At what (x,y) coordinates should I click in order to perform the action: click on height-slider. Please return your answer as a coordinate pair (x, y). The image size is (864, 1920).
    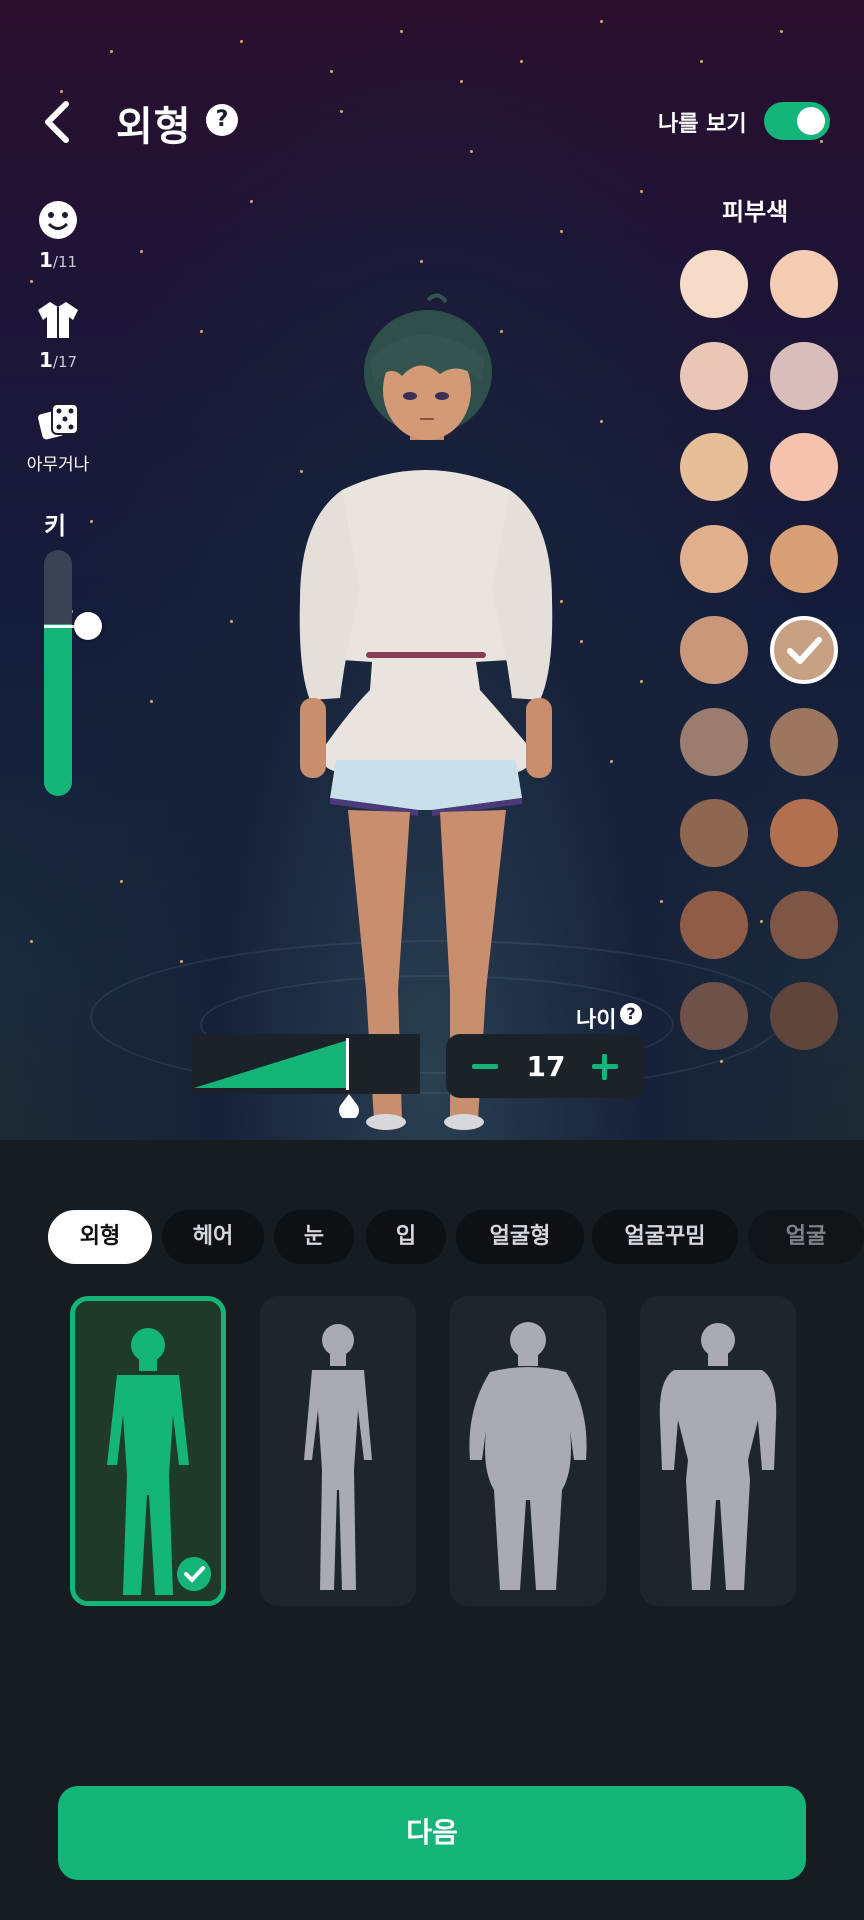
    Looking at the image, I should click on (58, 673).